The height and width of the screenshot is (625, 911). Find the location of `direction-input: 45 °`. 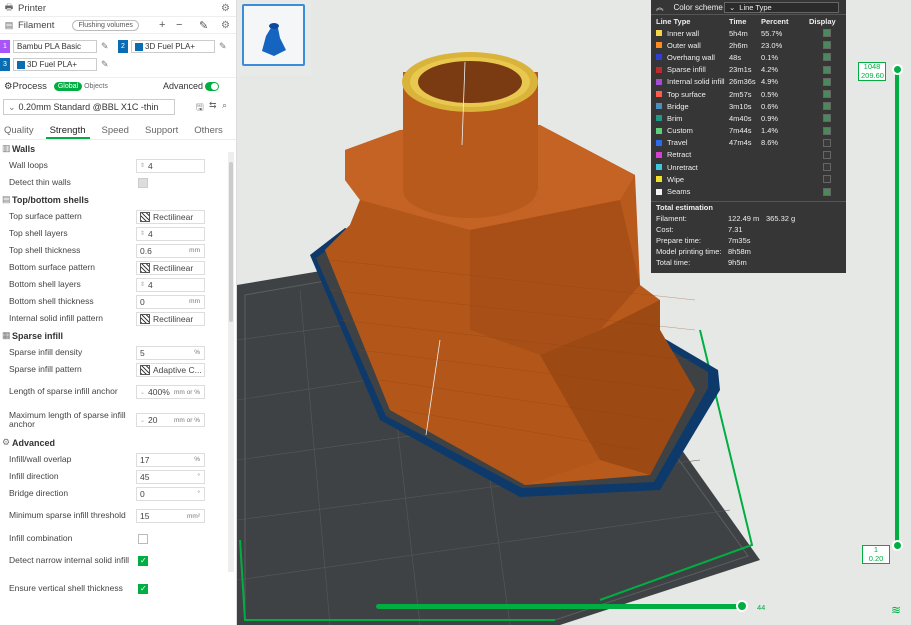

direction-input: 45 ° is located at coordinates (170, 476).